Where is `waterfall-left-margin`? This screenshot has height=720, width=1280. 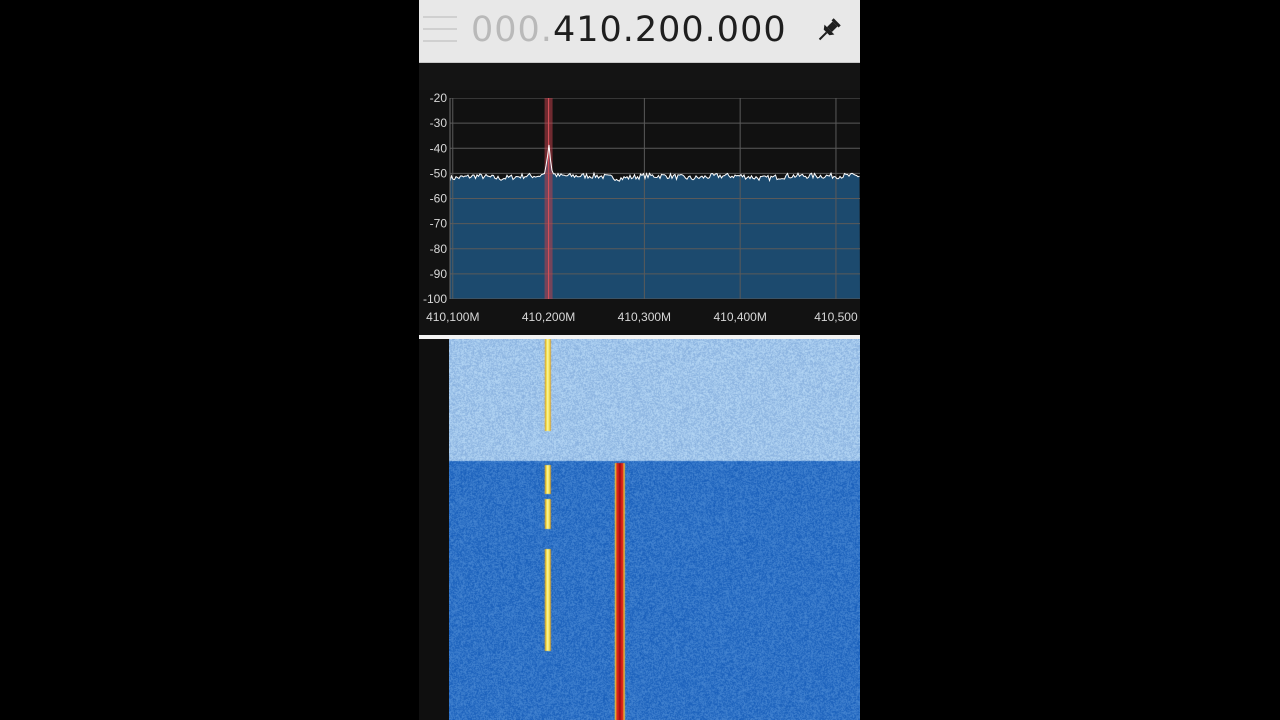
waterfall-left-margin is located at coordinates (434, 529).